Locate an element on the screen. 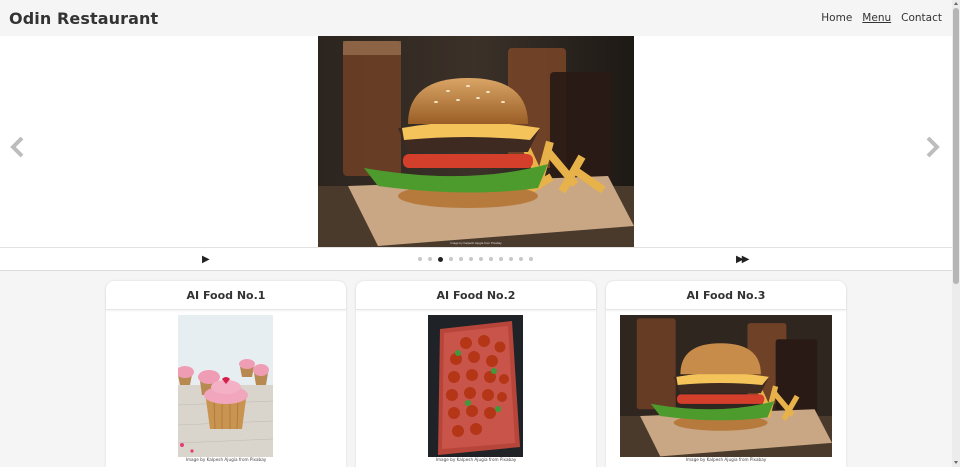  nav-link-menu: Menu is located at coordinates (876, 18).